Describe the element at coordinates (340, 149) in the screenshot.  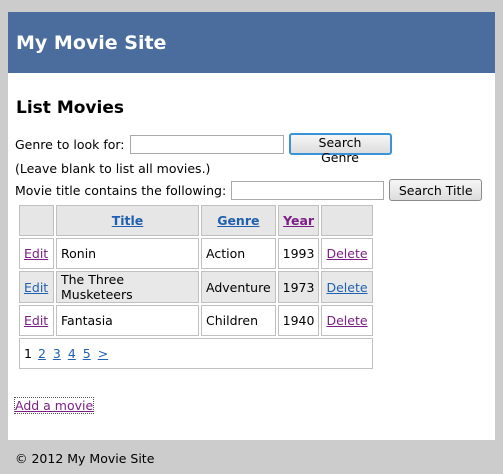
I see `search-genre-button: Search Genre` at that location.